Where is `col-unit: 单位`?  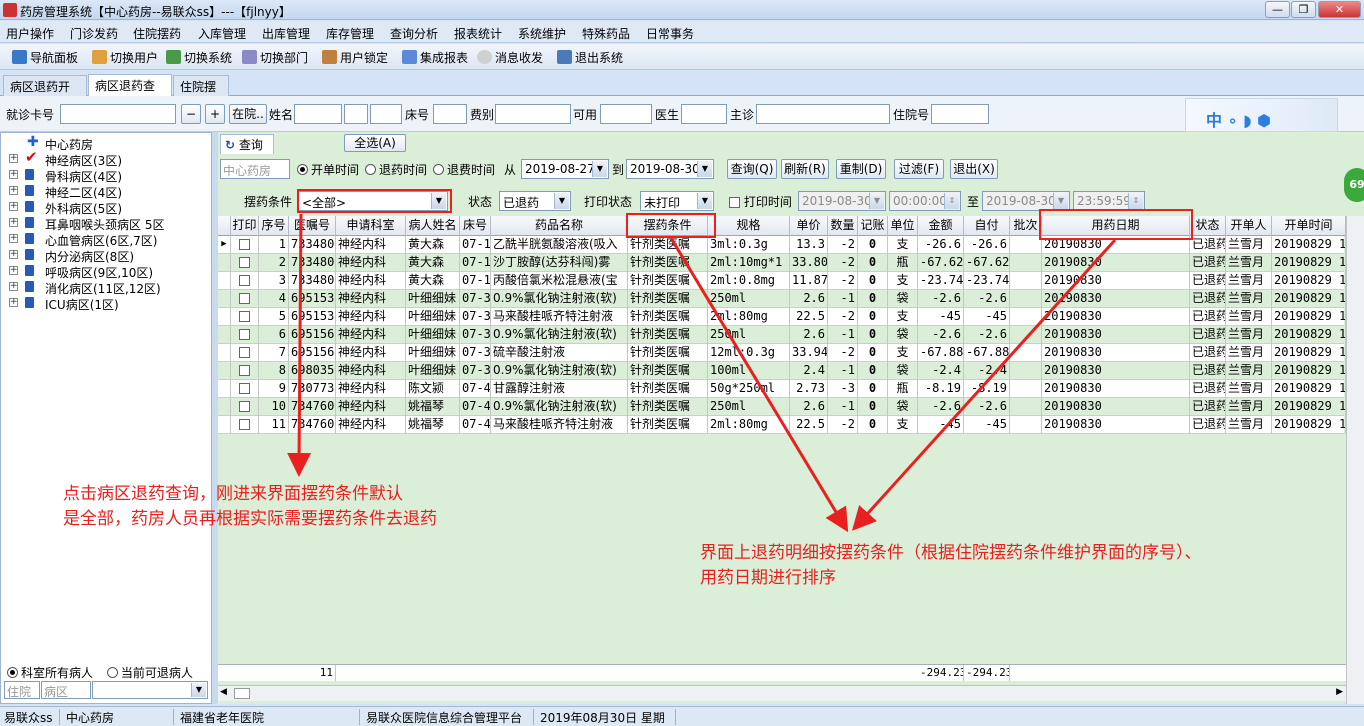 col-unit: 单位 is located at coordinates (903, 226).